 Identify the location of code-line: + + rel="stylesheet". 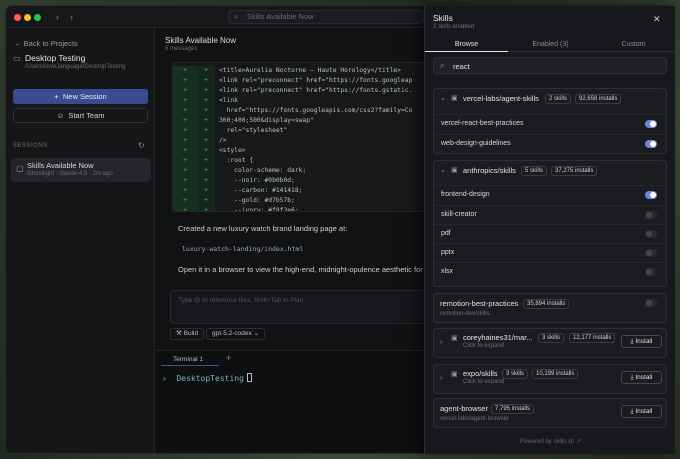
(299, 131).